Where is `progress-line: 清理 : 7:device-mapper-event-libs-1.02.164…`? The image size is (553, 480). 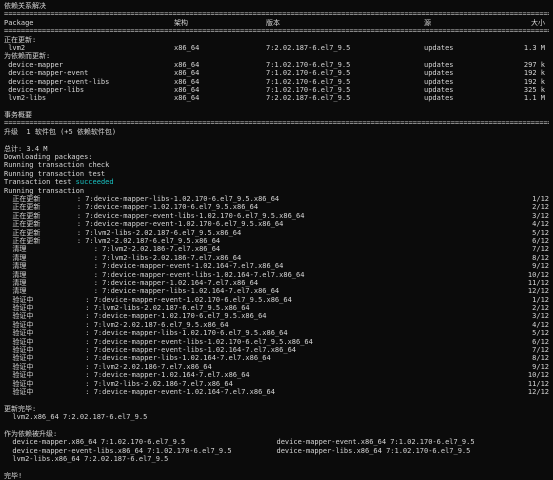 progress-line: 清理 : 7:device-mapper-event-libs-1.02.164… is located at coordinates (276, 275).